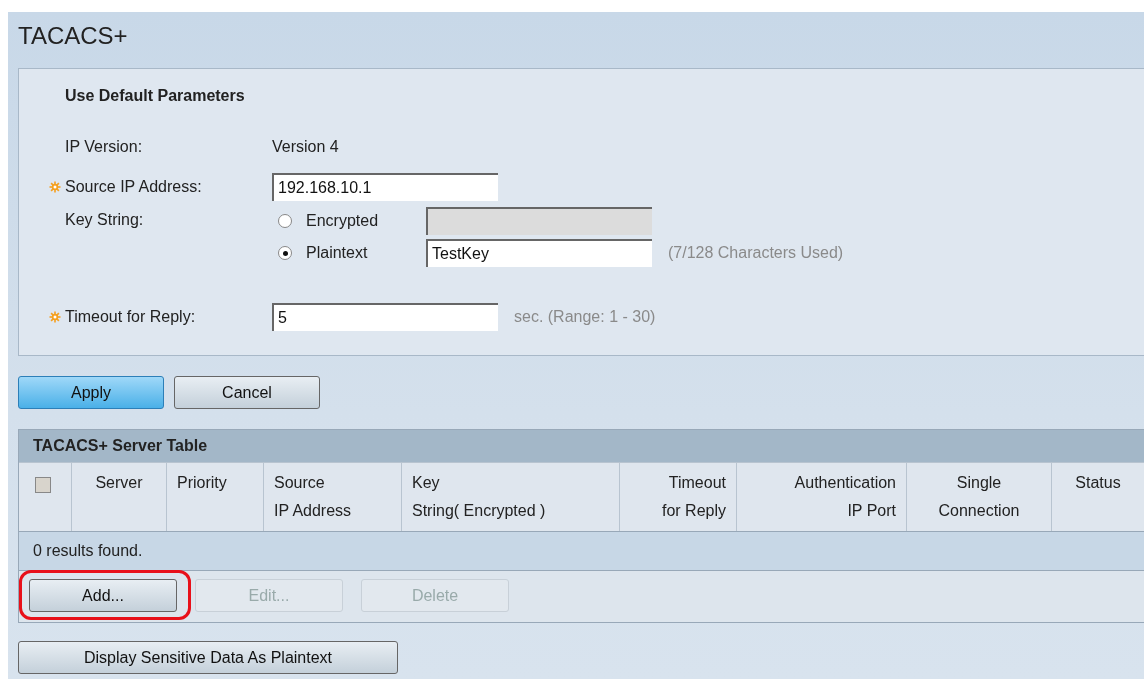  I want to click on select-all-checkbox, so click(43, 485).